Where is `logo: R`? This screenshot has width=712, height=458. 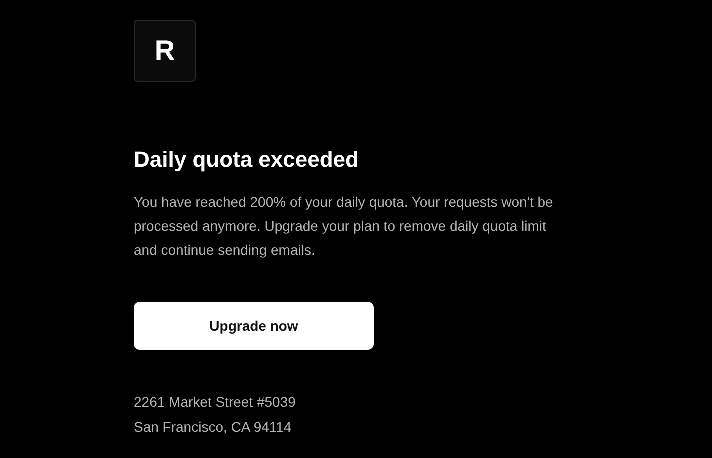 logo: R is located at coordinates (165, 51).